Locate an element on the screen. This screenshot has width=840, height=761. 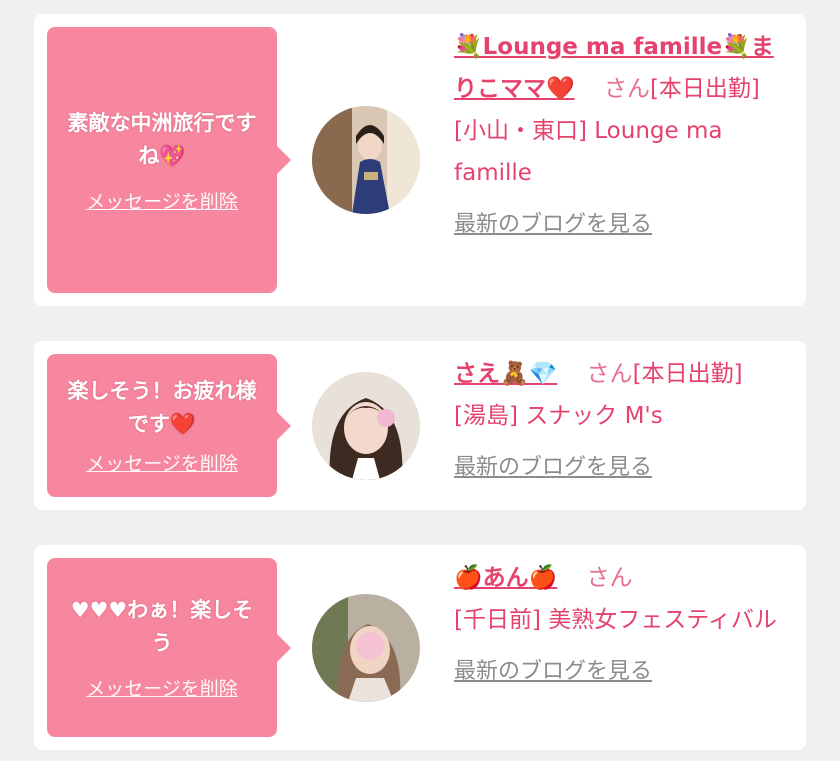
message-bubble: 素敵な中洲旅行ですね💖 メッセージを削除 is located at coordinates (169, 160).